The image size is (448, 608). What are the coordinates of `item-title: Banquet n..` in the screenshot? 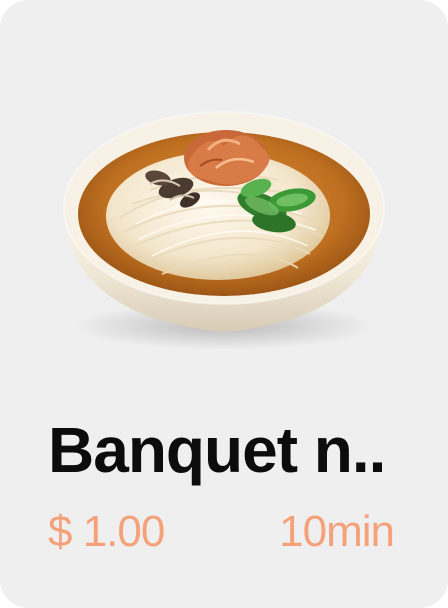 It's located at (217, 450).